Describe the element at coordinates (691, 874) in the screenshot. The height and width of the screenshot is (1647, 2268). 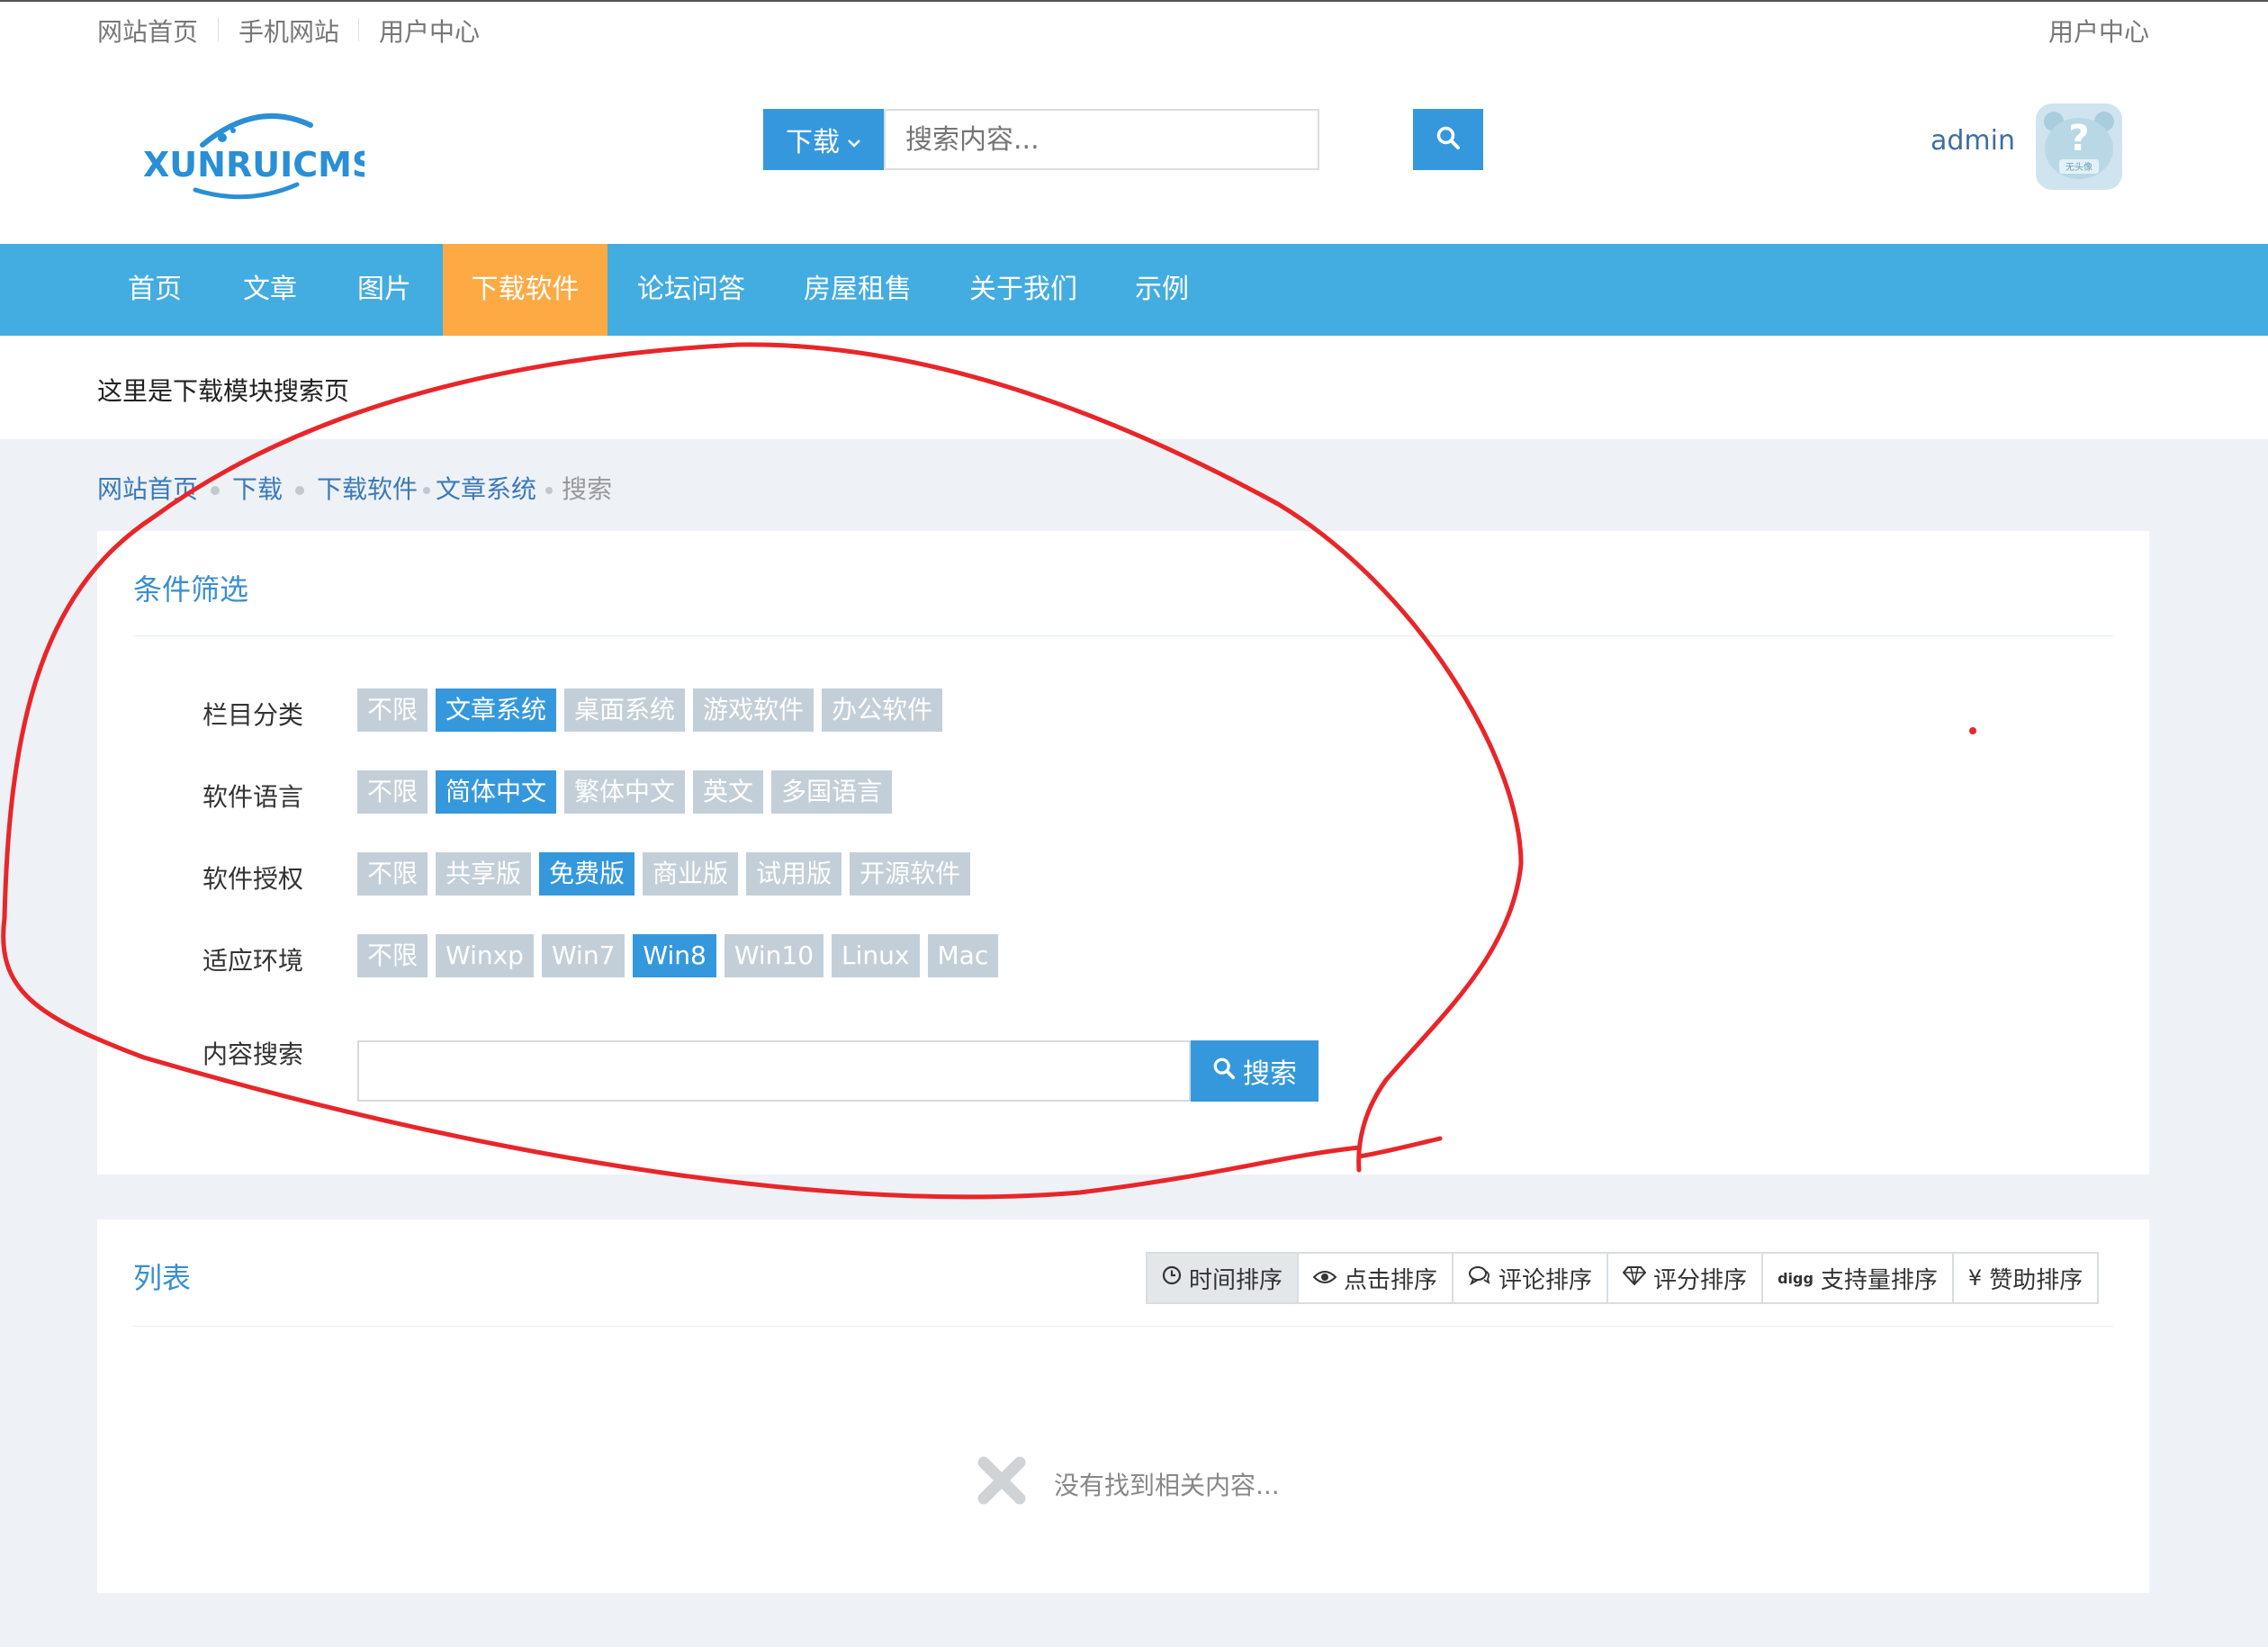
I see `filter-option: 商业版` at that location.